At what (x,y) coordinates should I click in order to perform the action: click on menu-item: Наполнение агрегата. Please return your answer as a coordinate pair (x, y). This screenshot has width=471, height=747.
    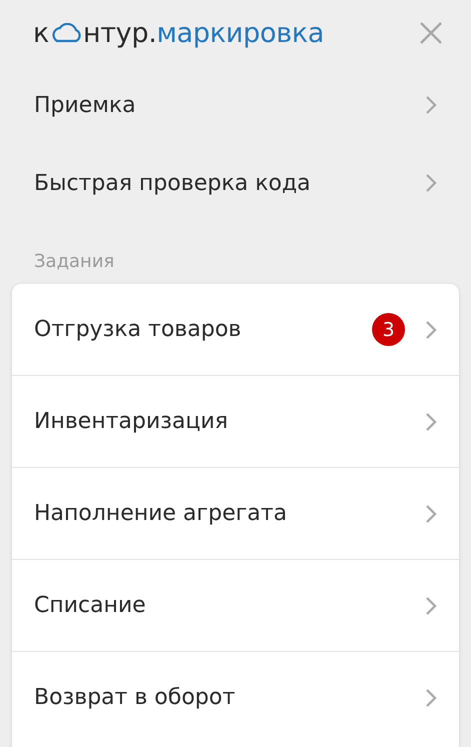
    Looking at the image, I should click on (235, 513).